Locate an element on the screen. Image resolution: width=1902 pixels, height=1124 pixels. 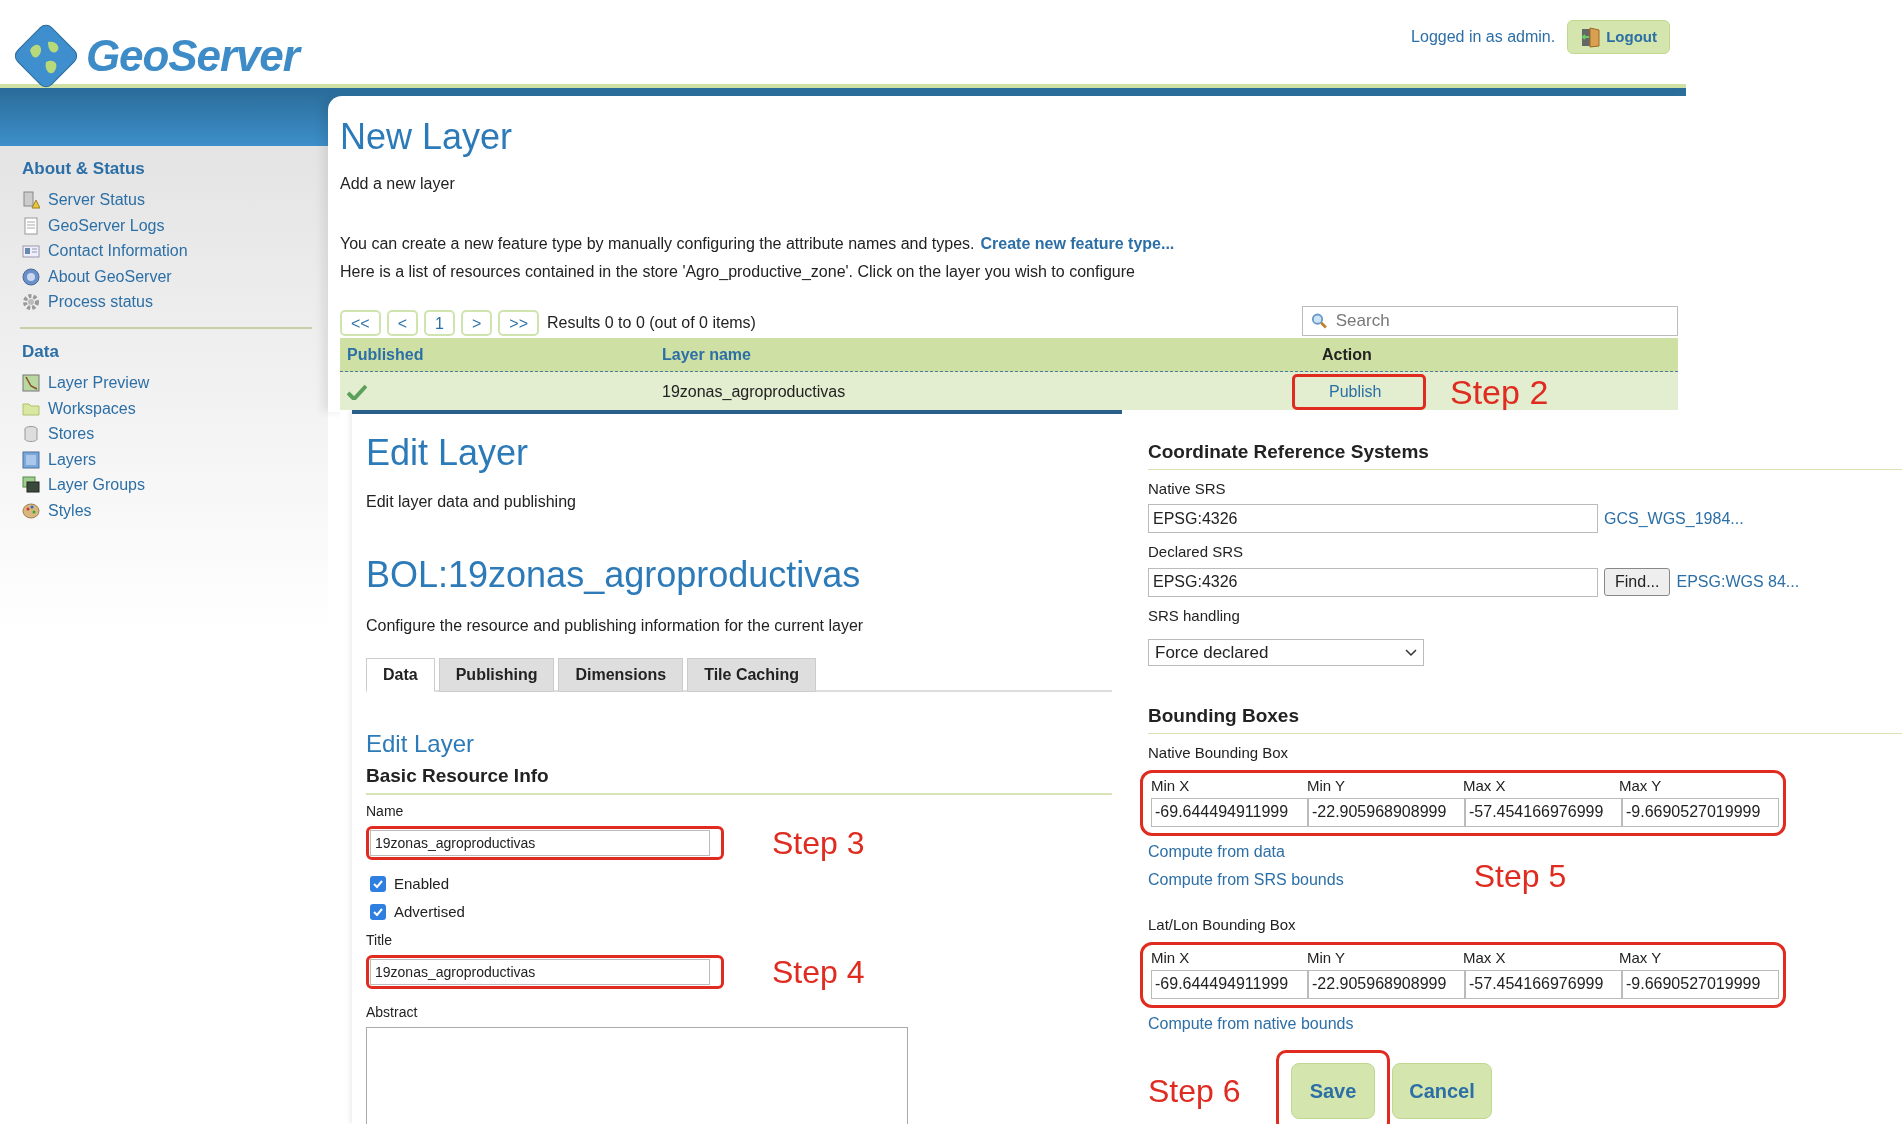
sidebar-item: Workspaces is located at coordinates (167, 409).